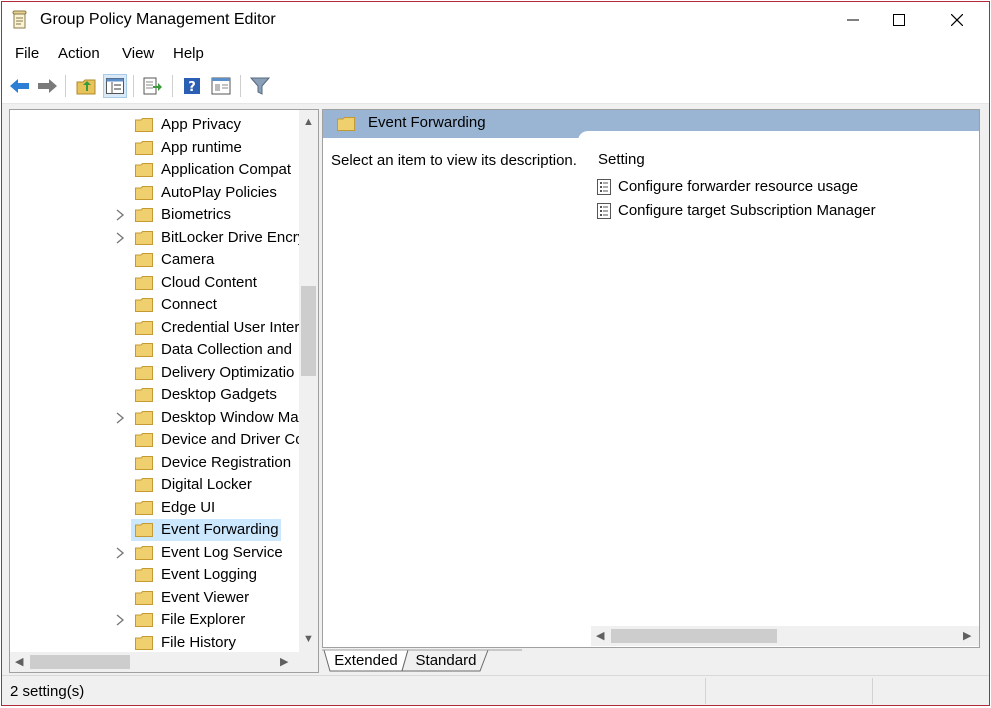 This screenshot has width=991, height=708. I want to click on tree-item: Event Log Service, so click(155, 553).